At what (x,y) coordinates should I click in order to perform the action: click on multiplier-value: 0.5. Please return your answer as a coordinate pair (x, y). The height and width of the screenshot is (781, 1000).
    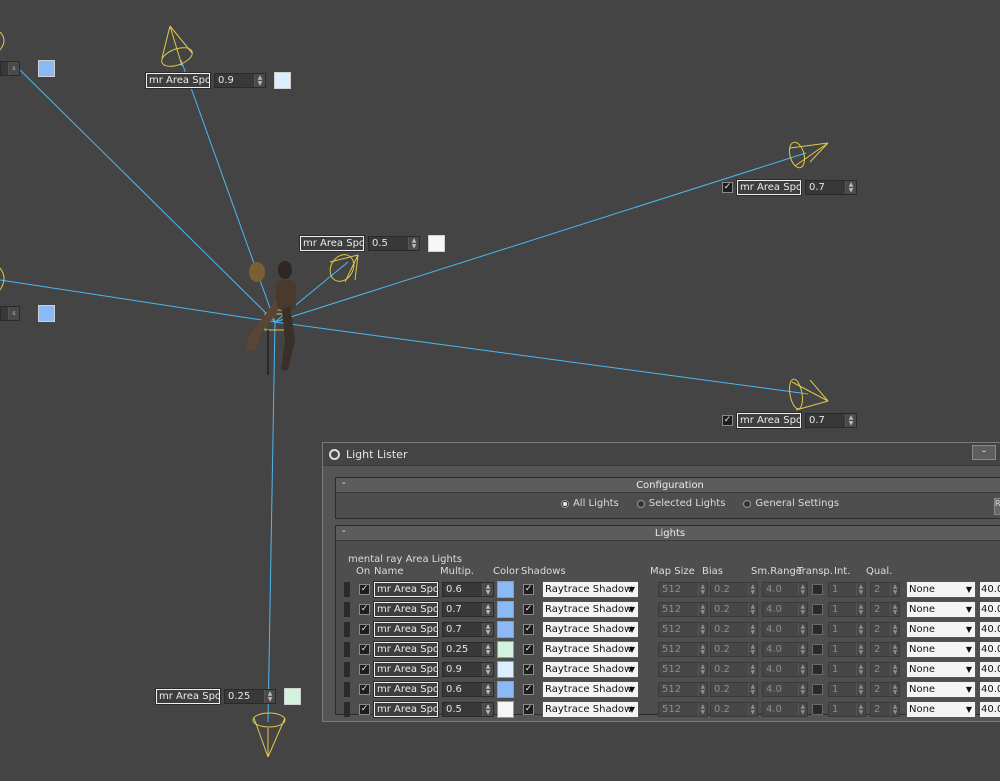
    Looking at the image, I should click on (462, 709).